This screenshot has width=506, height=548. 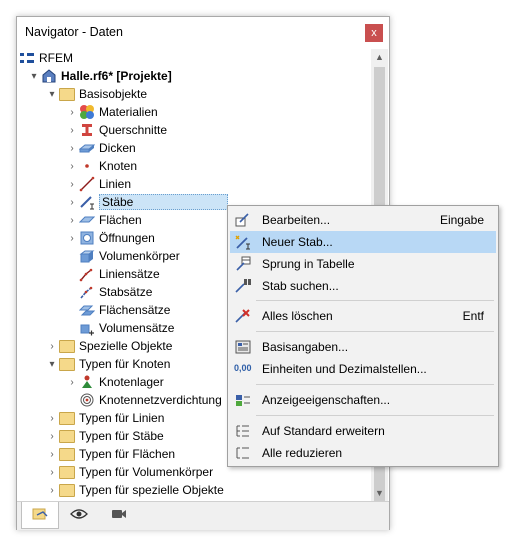 I want to click on tree-item-label: Halle.rf6* [Projekte], so click(x=116, y=76).